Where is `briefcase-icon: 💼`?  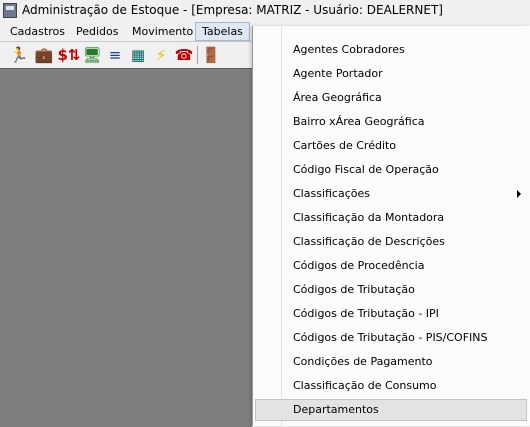 briefcase-icon: 💼 is located at coordinates (44, 55).